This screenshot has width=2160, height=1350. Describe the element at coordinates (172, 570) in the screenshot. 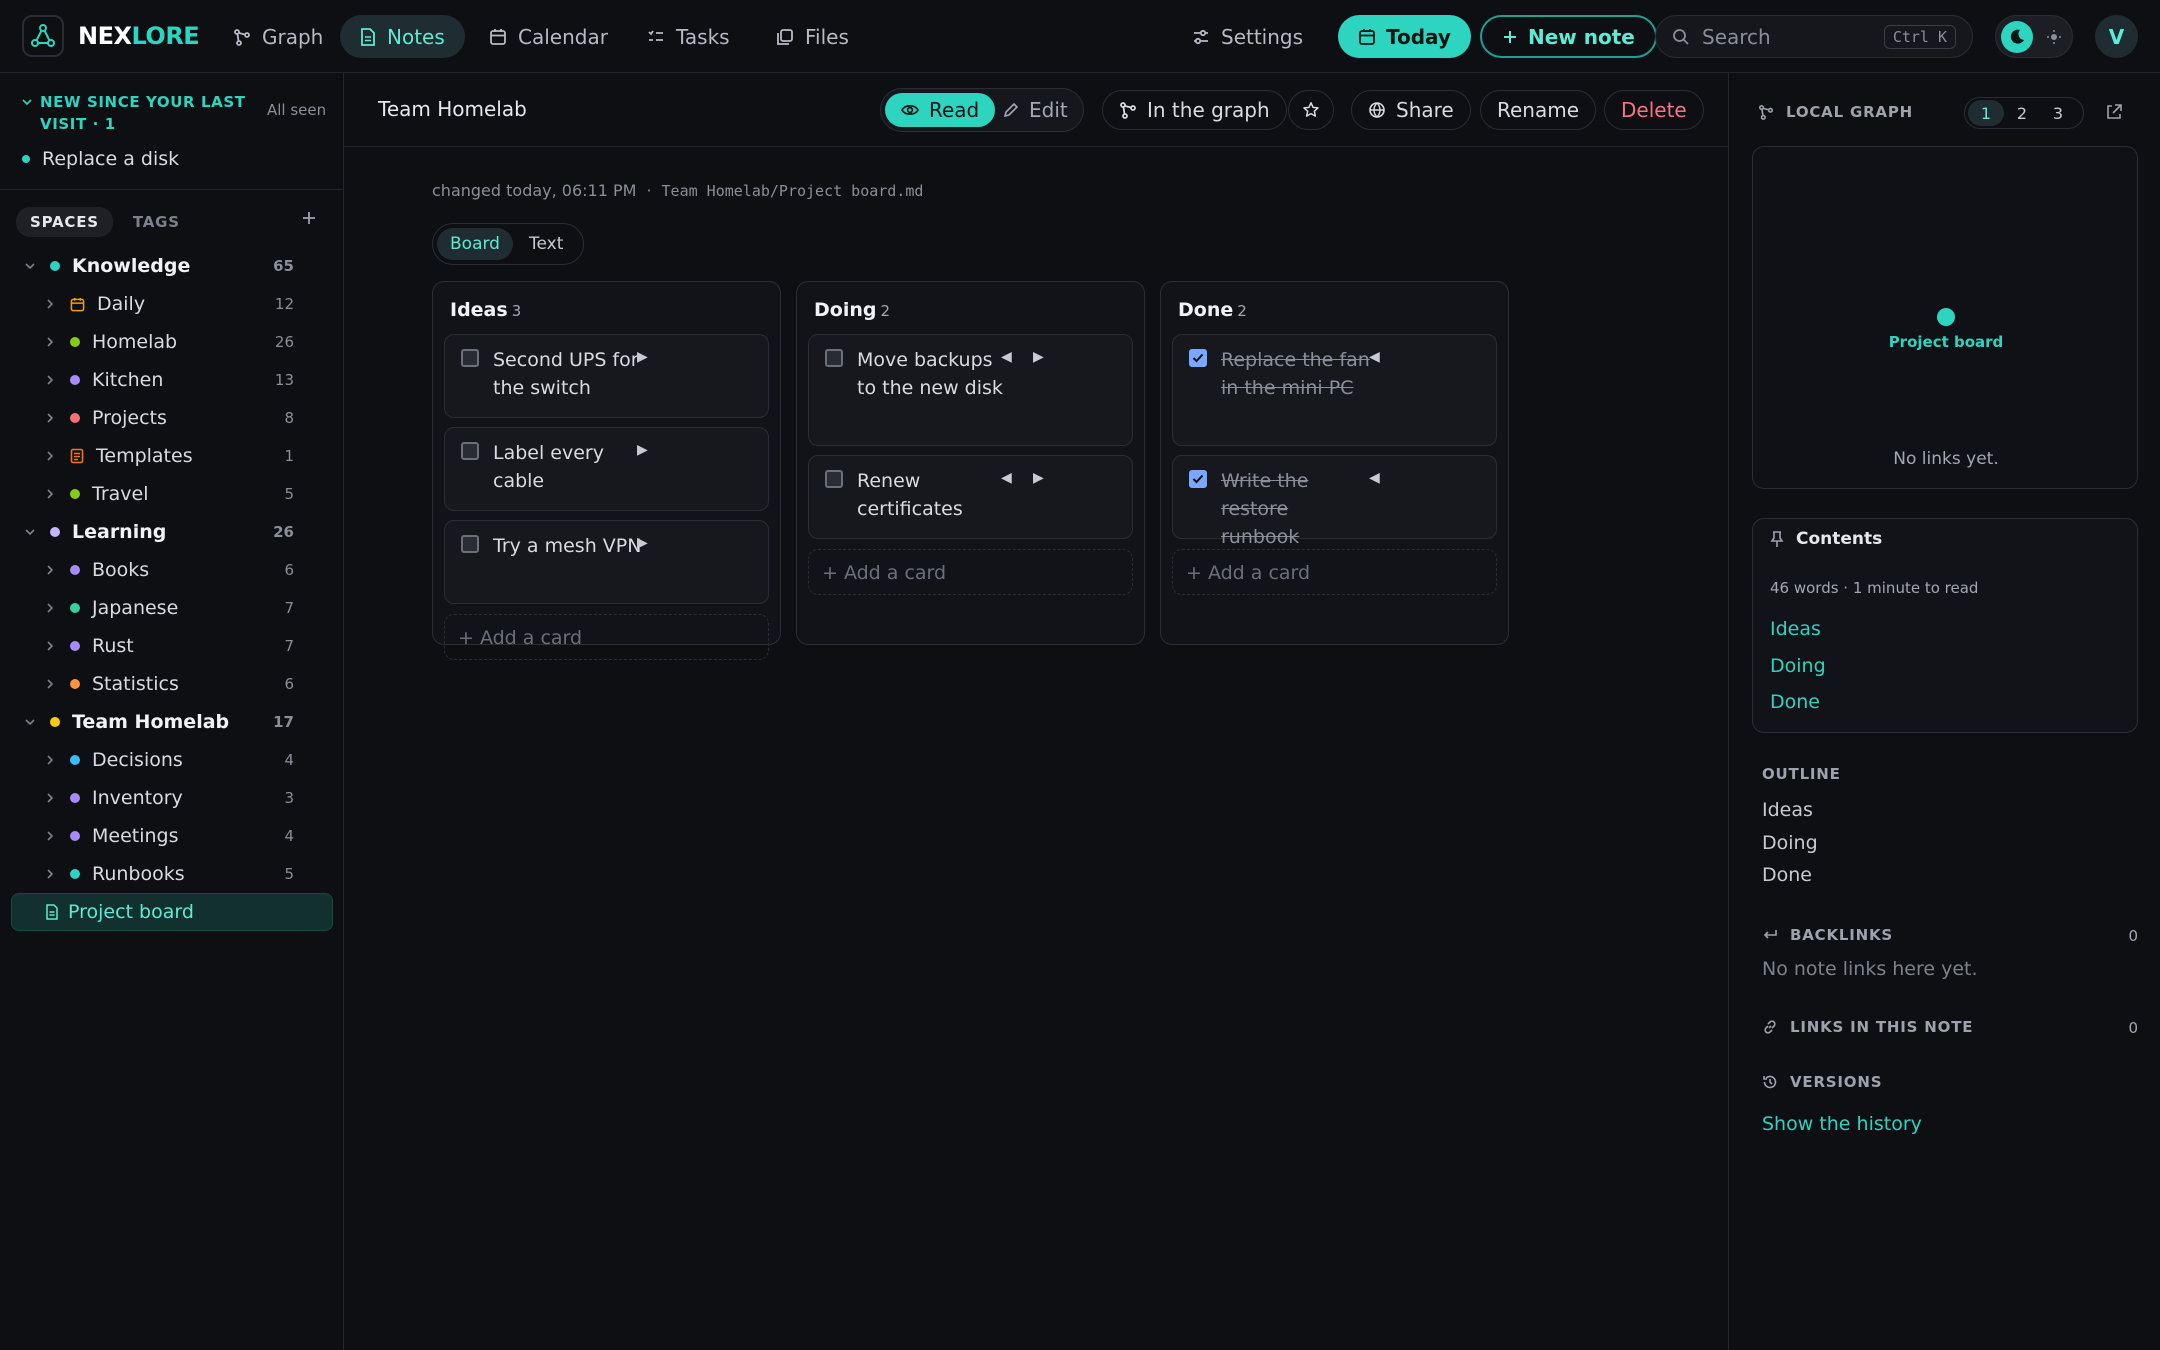

I see `sidebar-item-books: Books 6` at that location.